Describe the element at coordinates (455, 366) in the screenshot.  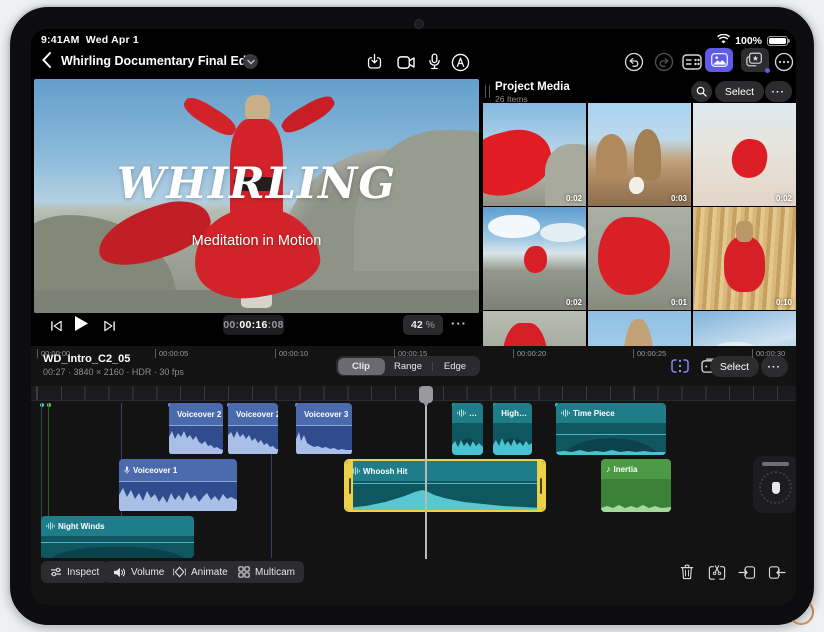
I see `mode-edge: Edge` at that location.